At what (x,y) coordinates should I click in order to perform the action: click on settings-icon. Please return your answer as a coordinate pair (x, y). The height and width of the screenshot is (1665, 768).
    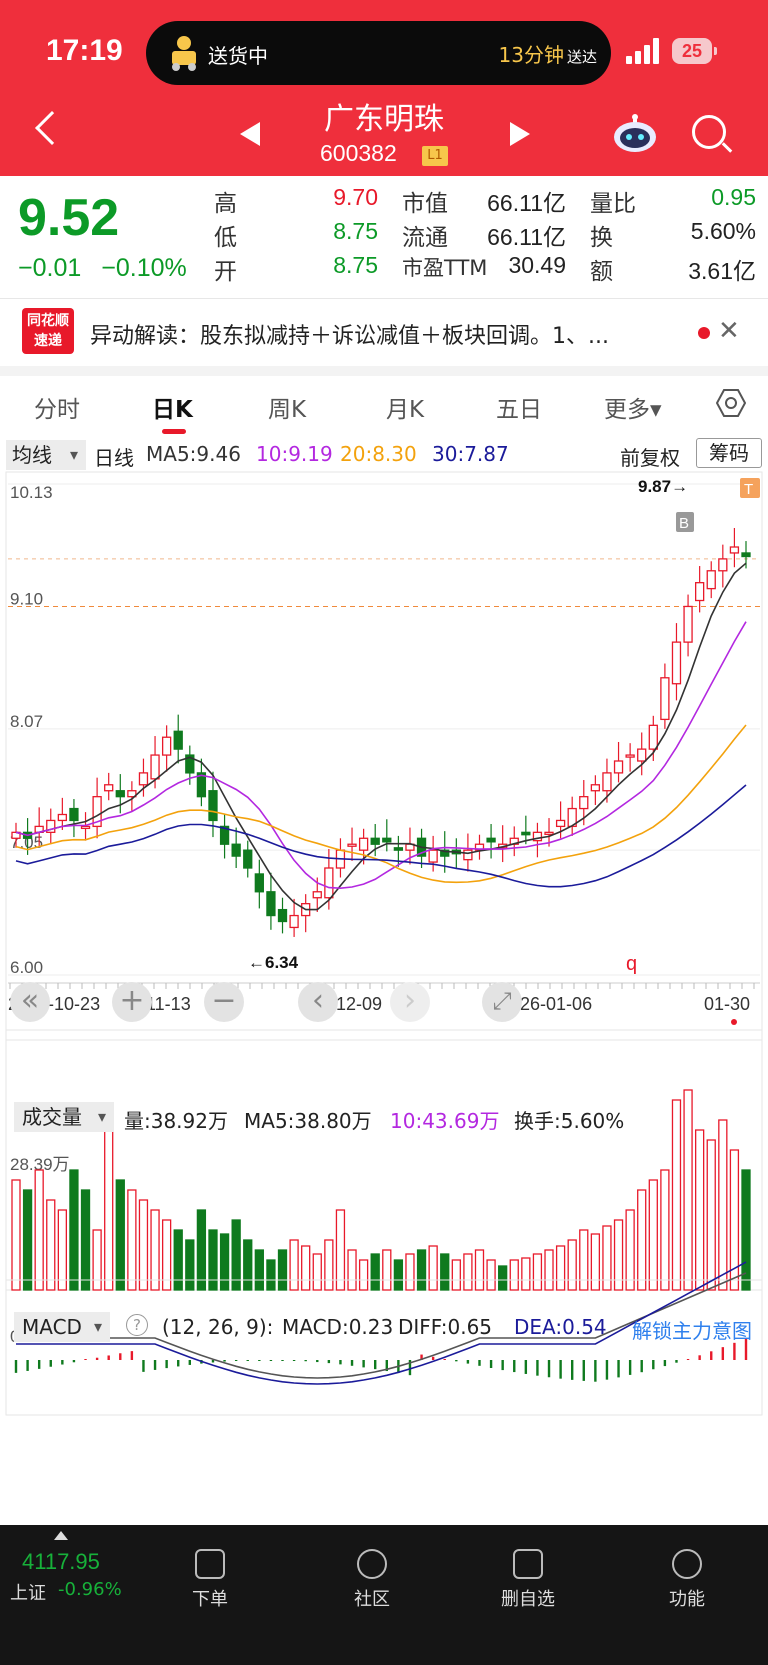
    Looking at the image, I should click on (731, 403).